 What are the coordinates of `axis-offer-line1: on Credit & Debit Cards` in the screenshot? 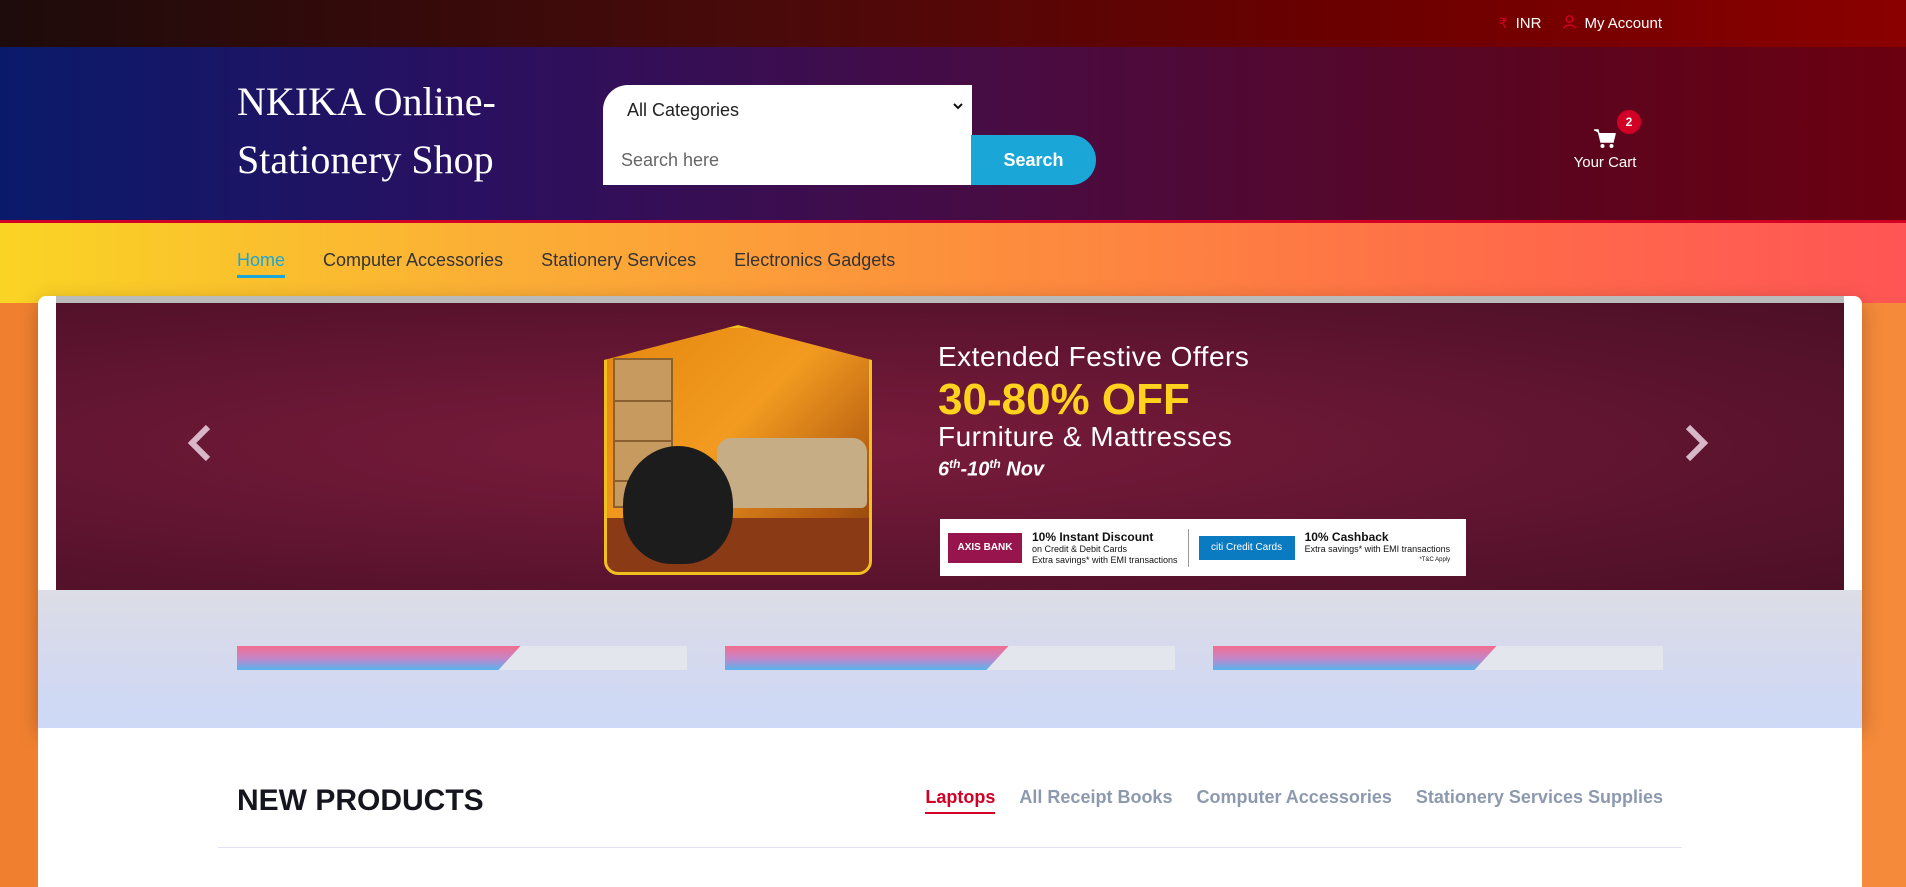 It's located at (1080, 548).